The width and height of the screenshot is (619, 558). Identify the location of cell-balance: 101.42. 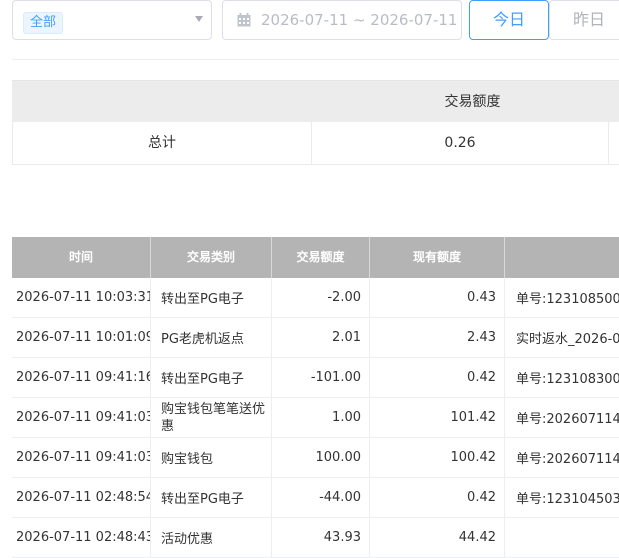
(437, 417).